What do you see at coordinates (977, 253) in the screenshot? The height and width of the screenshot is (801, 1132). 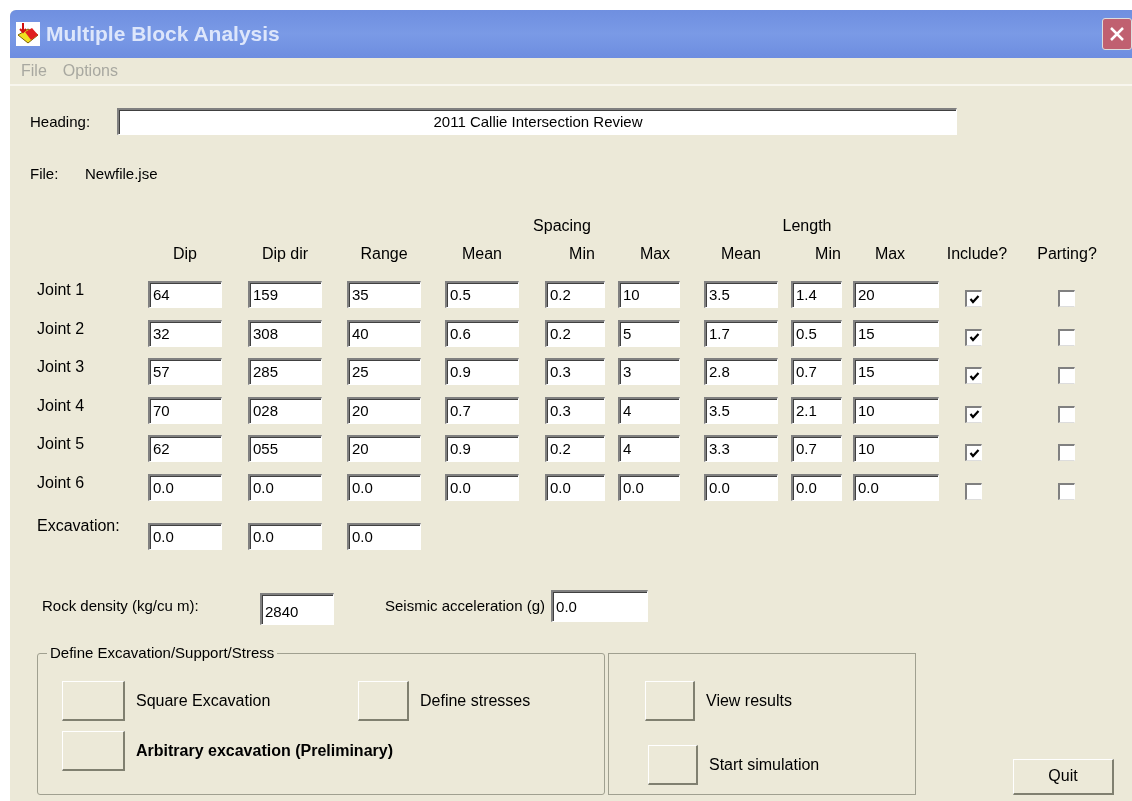 I see `column-header: Include?` at bounding box center [977, 253].